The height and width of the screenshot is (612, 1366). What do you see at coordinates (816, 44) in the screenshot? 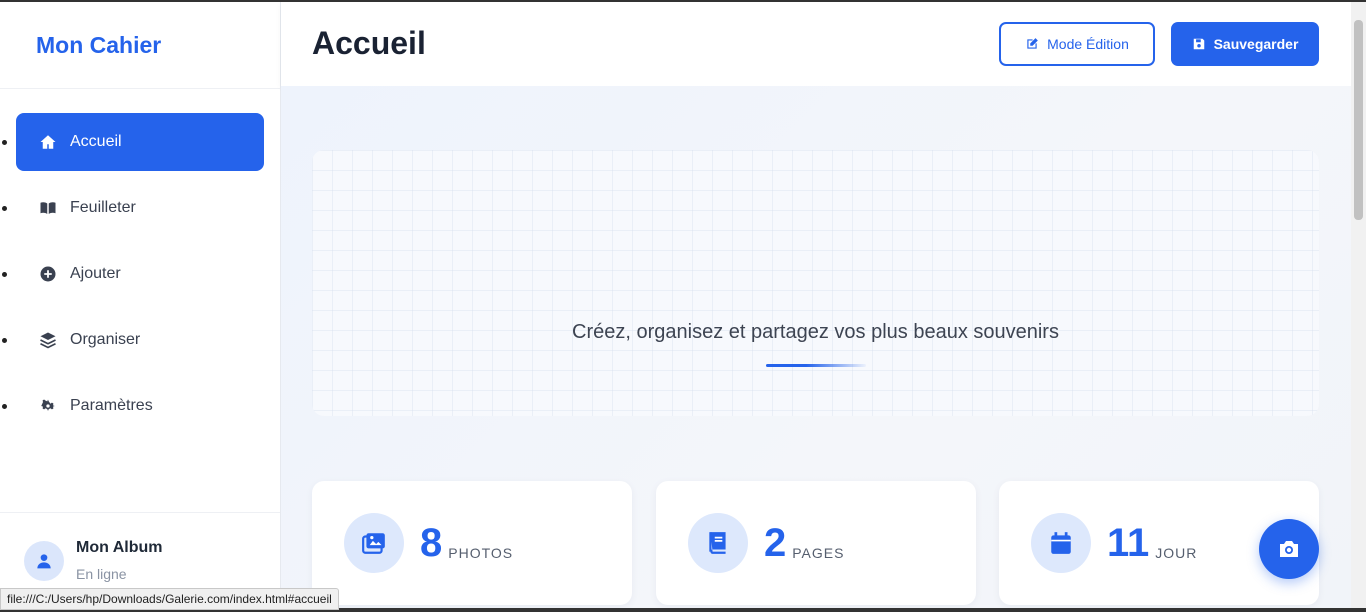
I see `page-header: Accueil Mode Édition Sauvegarder` at bounding box center [816, 44].